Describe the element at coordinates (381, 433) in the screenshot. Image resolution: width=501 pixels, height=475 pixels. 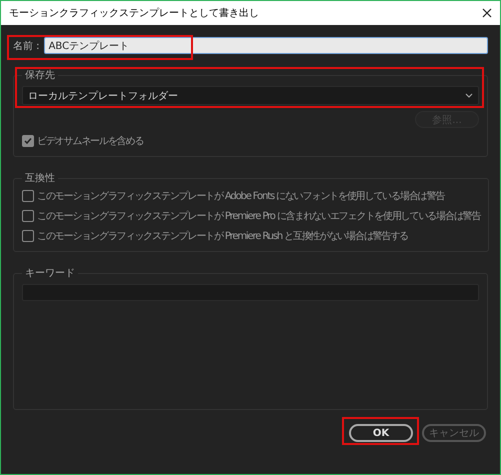
I see `ok-button: OK` at that location.